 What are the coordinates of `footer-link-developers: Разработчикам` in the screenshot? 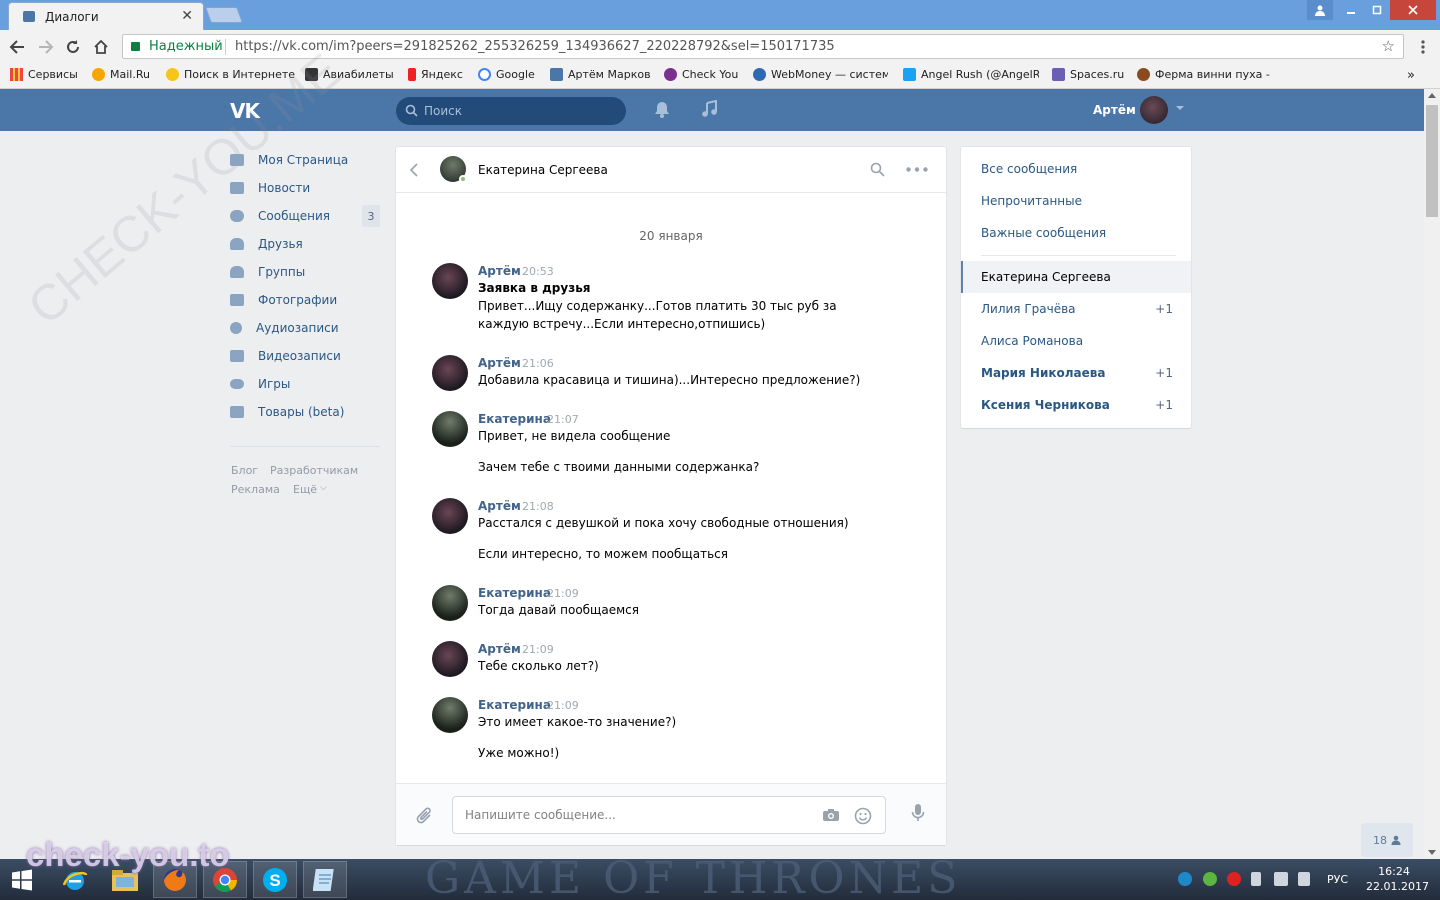 It's located at (314, 470).